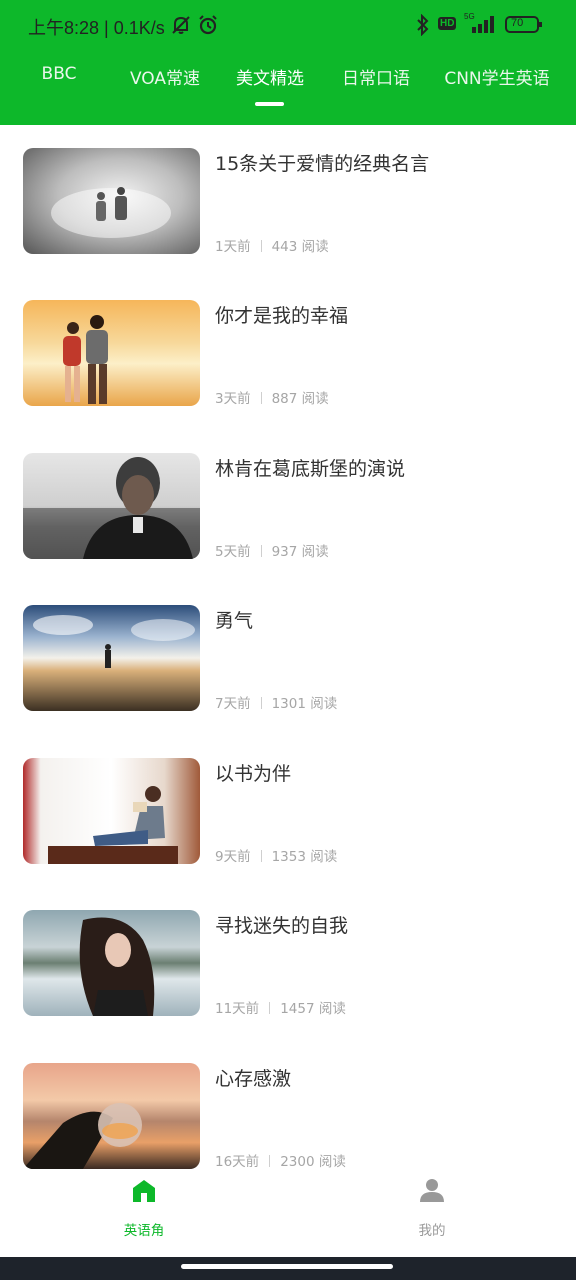  Describe the element at coordinates (233, 857) in the screenshot. I see `article-time: 9天前` at that location.